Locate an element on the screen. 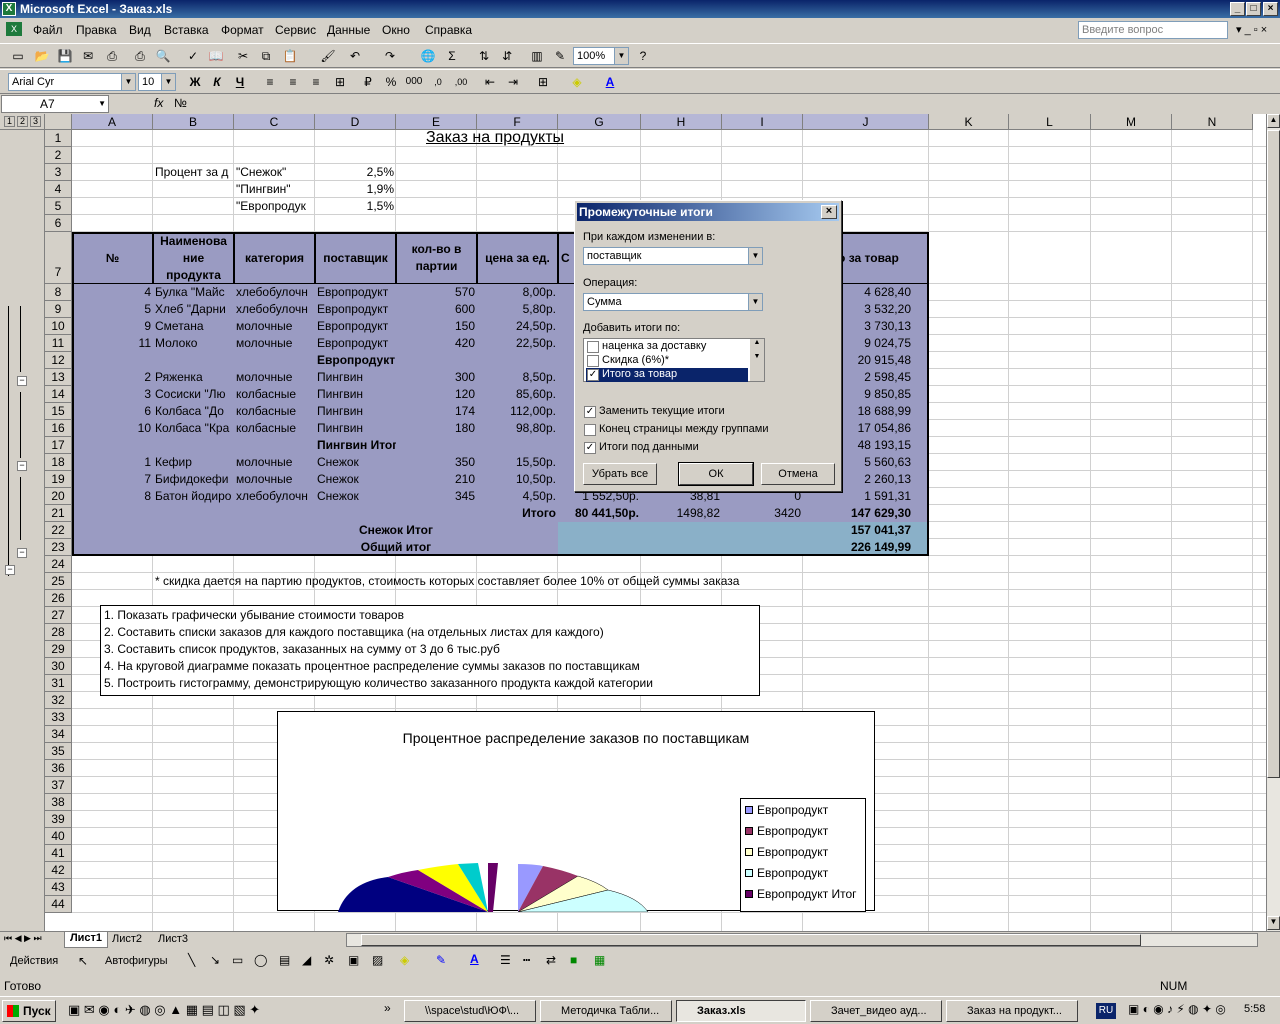 The height and width of the screenshot is (1024, 1280). format-painter-icon: 🖌 is located at coordinates (328, 56).